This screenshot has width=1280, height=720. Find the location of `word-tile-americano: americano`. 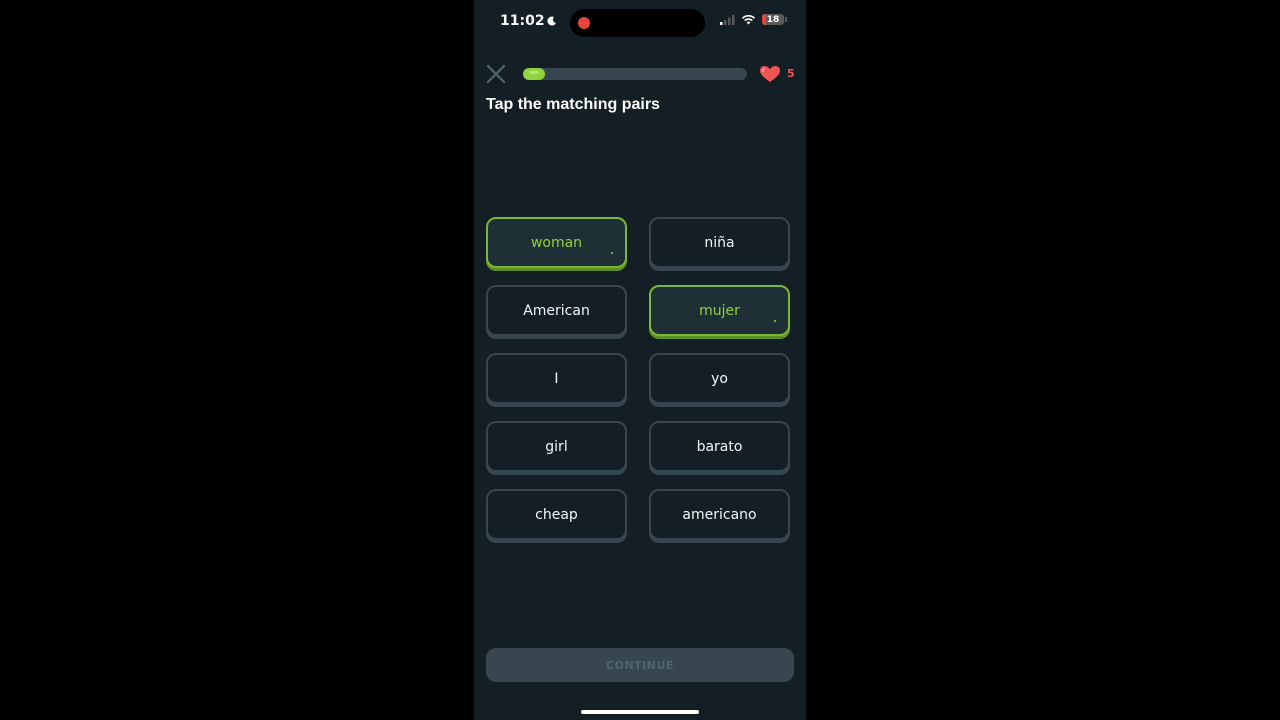

word-tile-americano: americano is located at coordinates (719, 514).